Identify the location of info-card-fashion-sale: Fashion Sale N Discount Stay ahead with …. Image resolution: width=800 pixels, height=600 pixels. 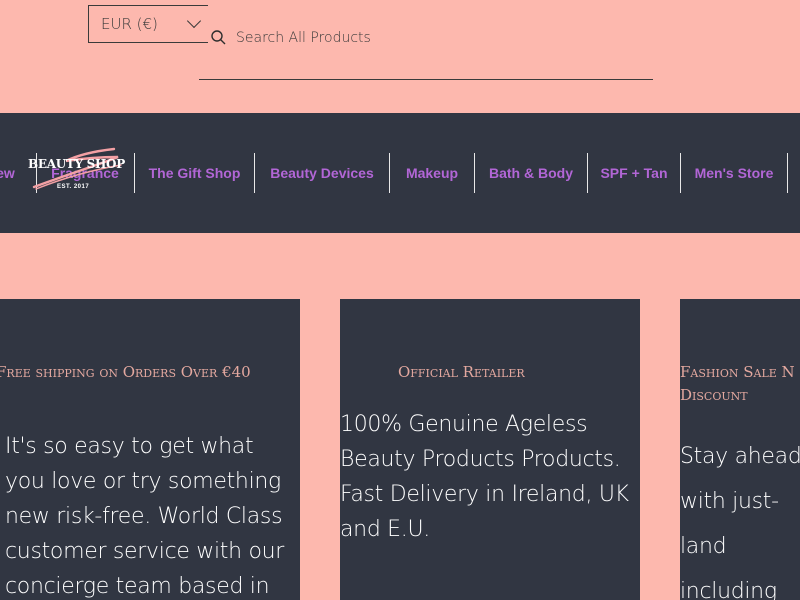
(740, 449).